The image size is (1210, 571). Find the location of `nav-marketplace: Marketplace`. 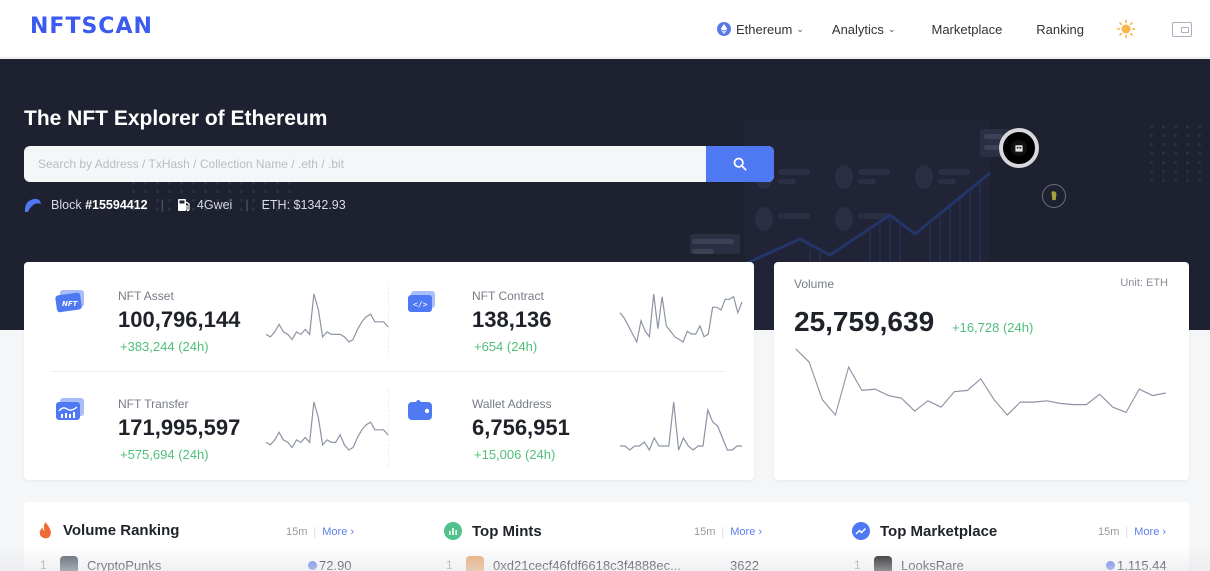

nav-marketplace: Marketplace is located at coordinates (966, 29).